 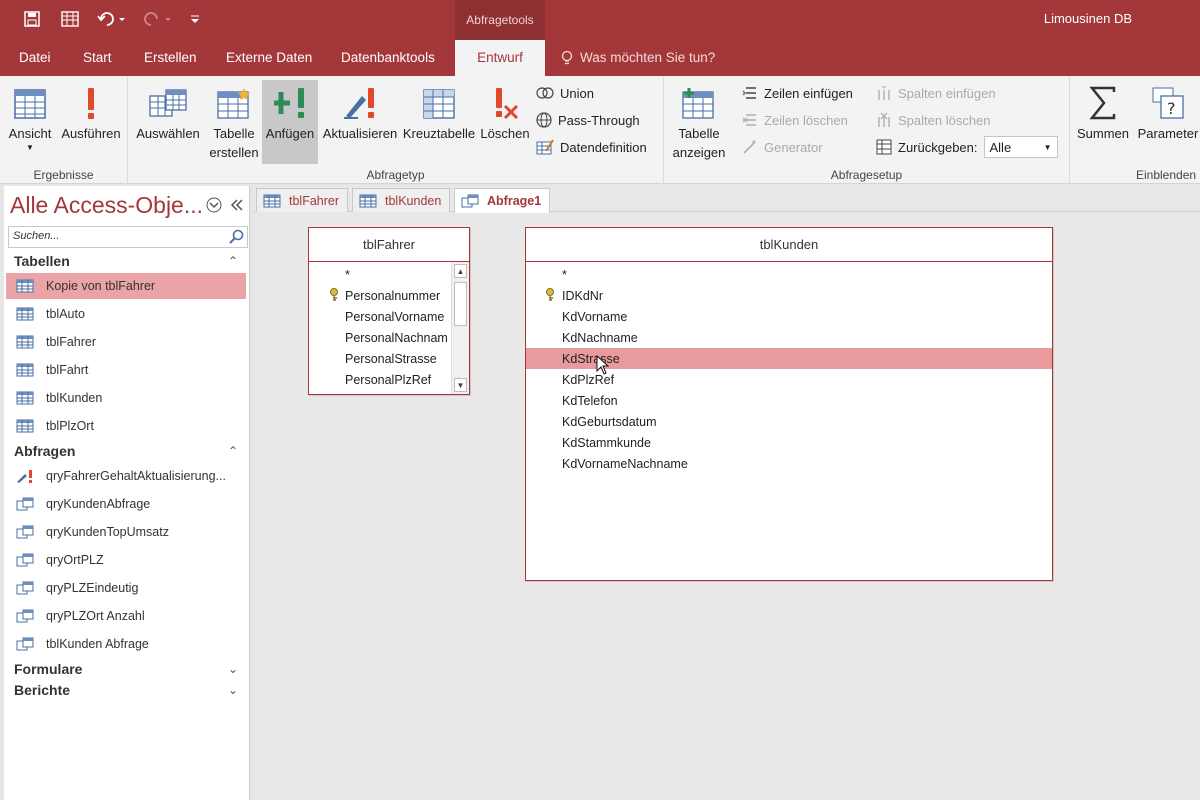 What do you see at coordinates (439, 122) in the screenshot?
I see `kreuztabelle-button: Kreuztabelle` at bounding box center [439, 122].